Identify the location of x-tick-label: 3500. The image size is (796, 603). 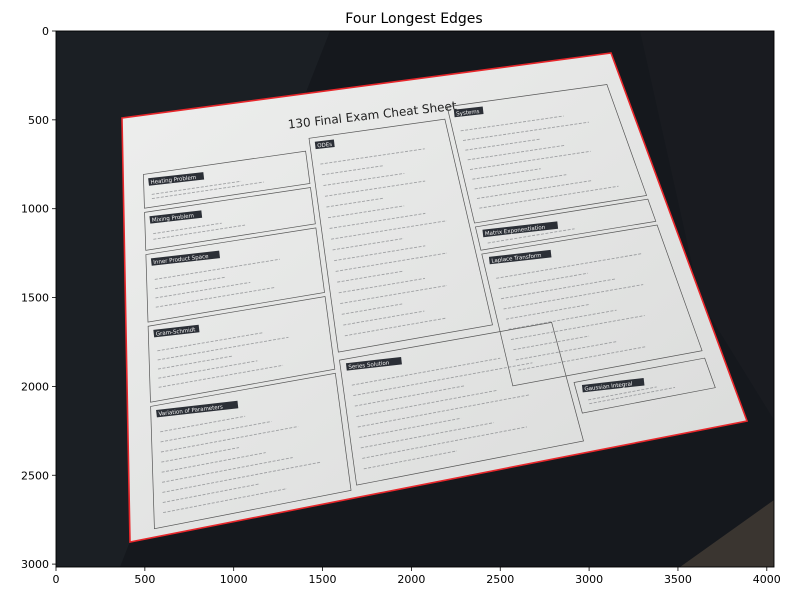
(678, 579).